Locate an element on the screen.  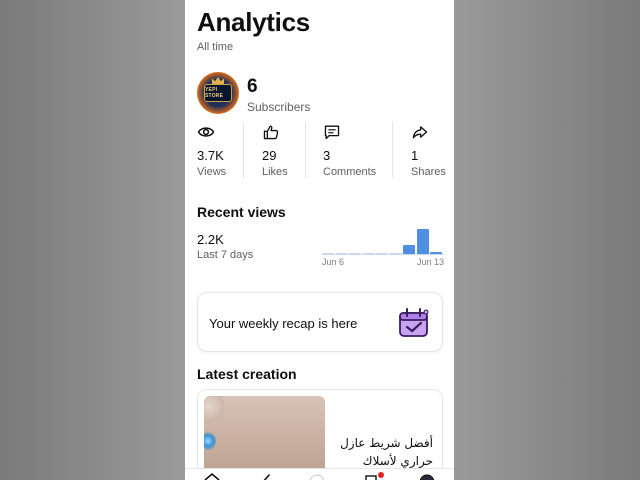
recent-views-title: Recent views is located at coordinates (241, 212).